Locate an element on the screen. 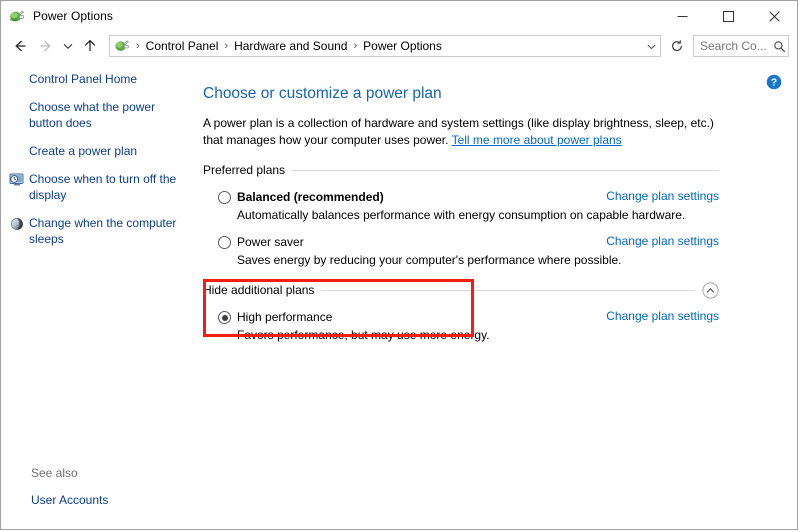  sidebar-item-create-power-plan: Create a power plan is located at coordinates (99, 151).